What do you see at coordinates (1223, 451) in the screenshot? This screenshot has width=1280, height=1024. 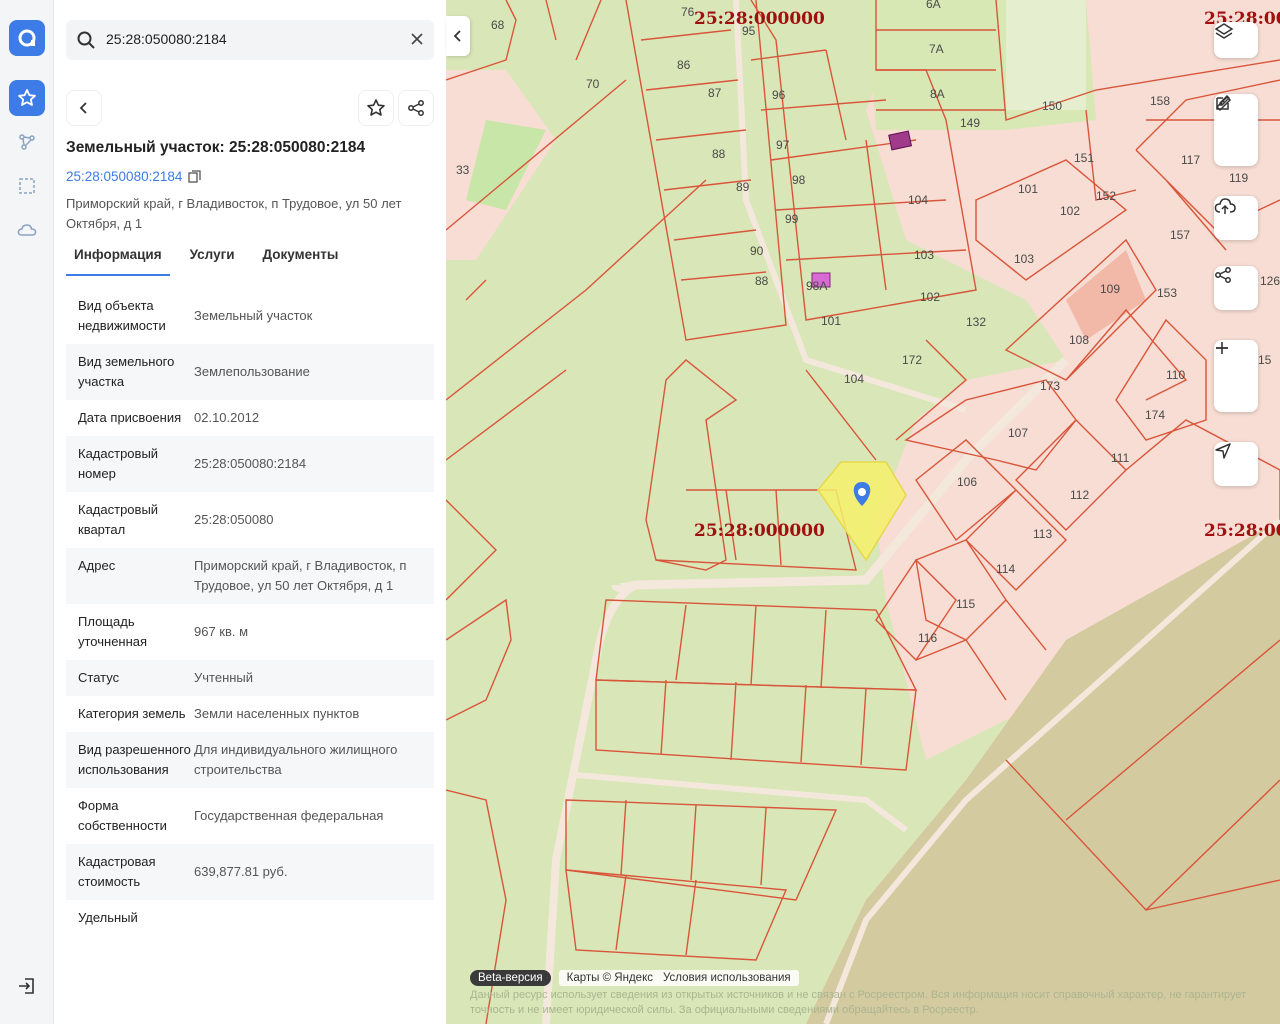 I see `navigation-arrow-icon` at bounding box center [1223, 451].